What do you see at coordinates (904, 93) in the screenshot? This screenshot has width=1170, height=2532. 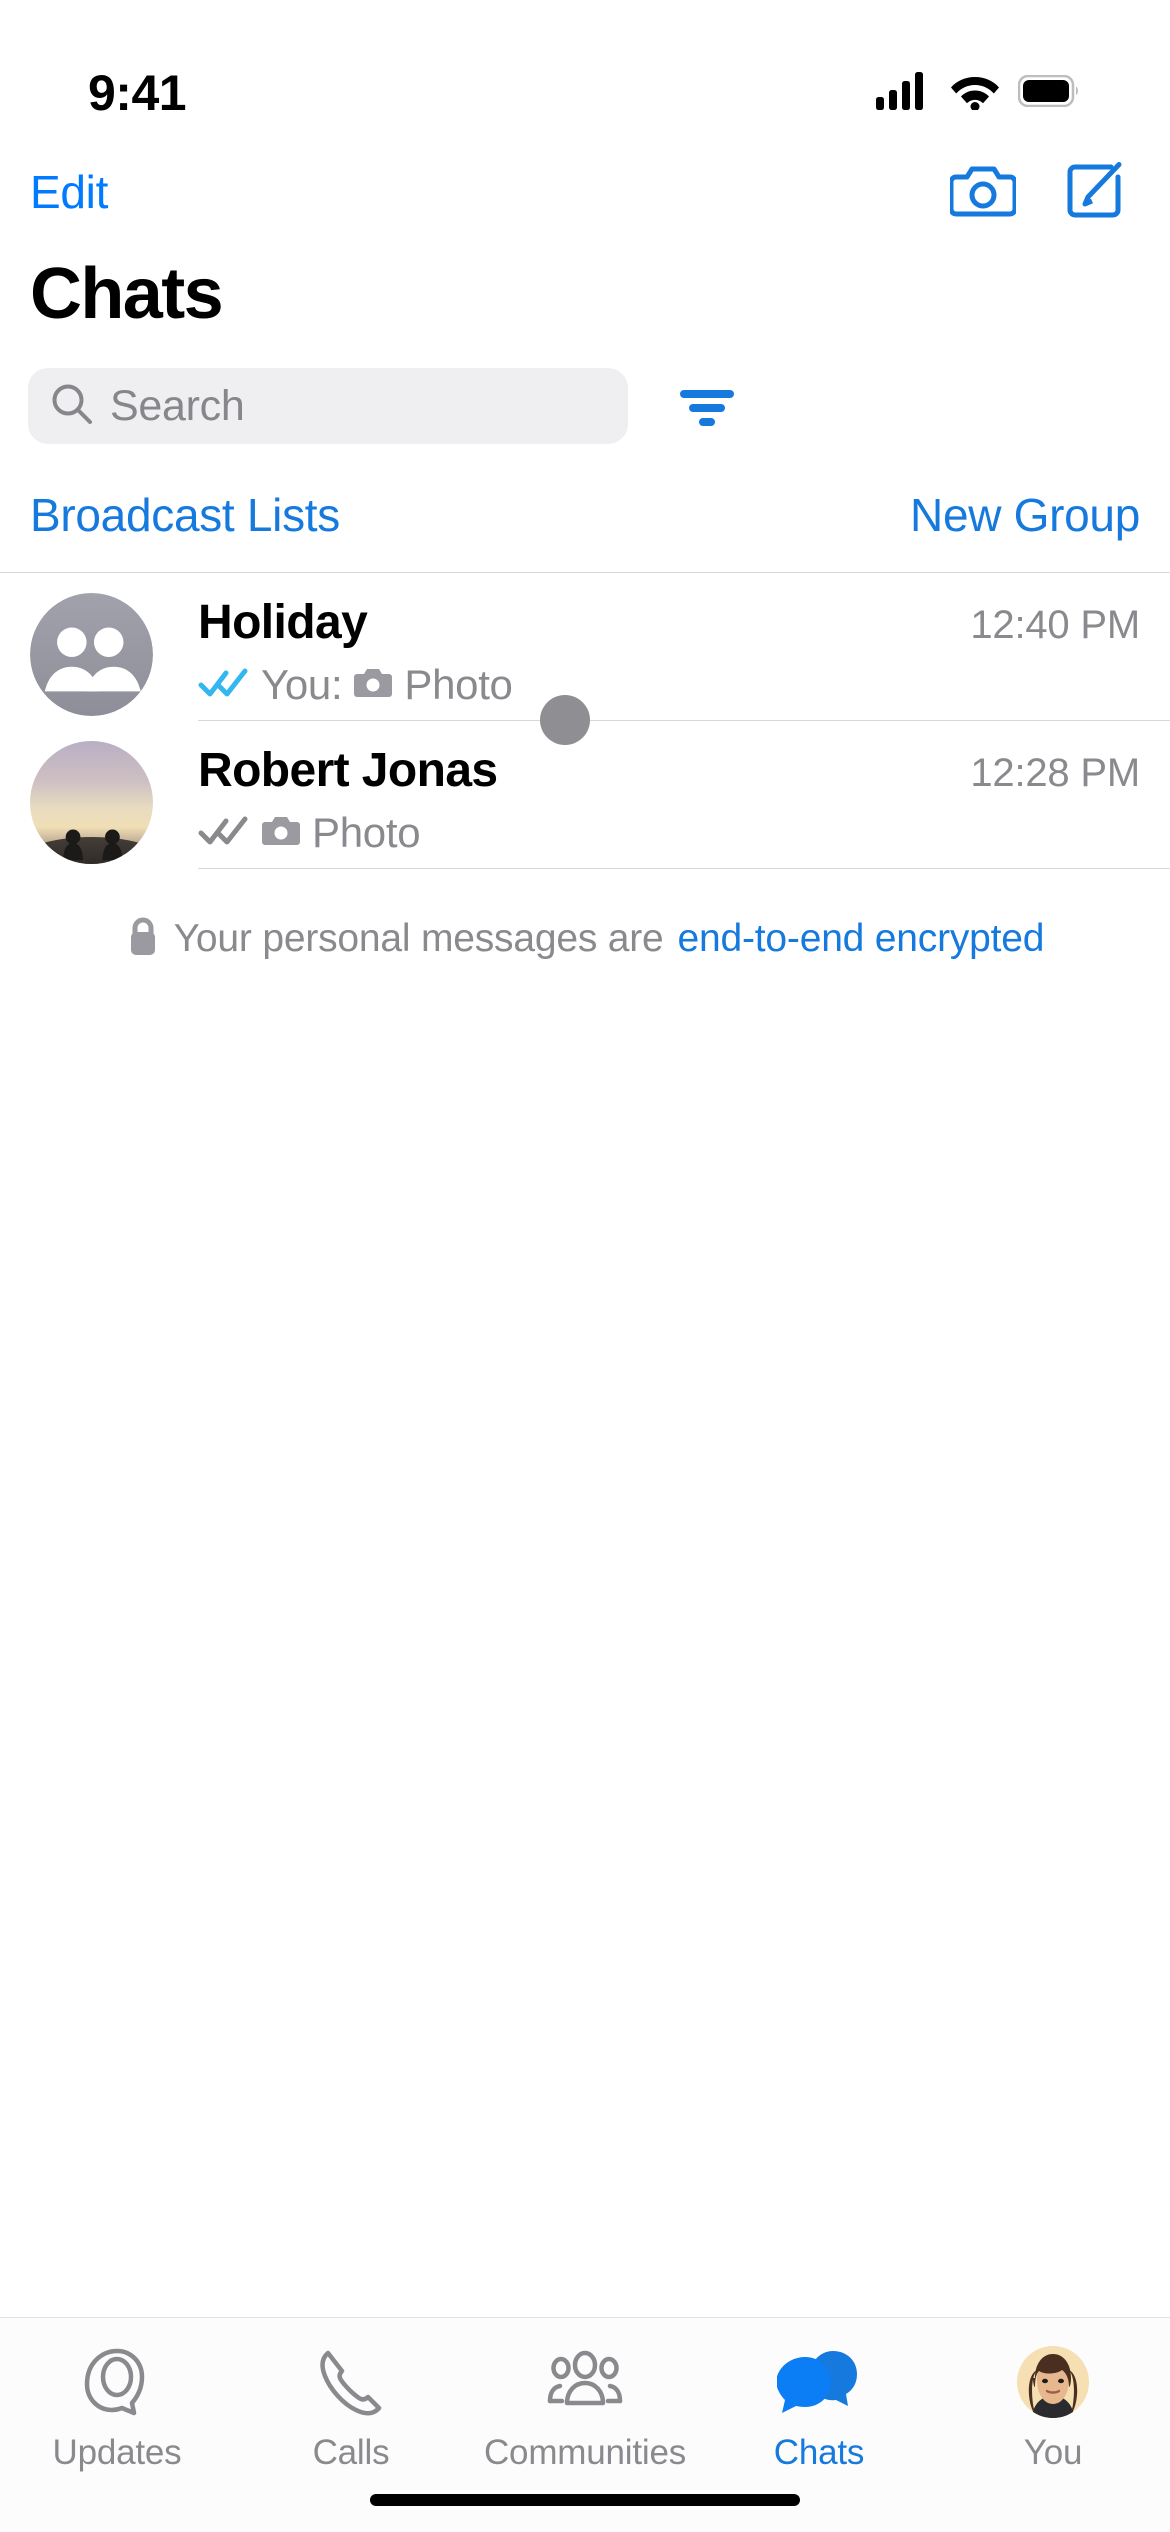 I see `cellular-signal-icon` at bounding box center [904, 93].